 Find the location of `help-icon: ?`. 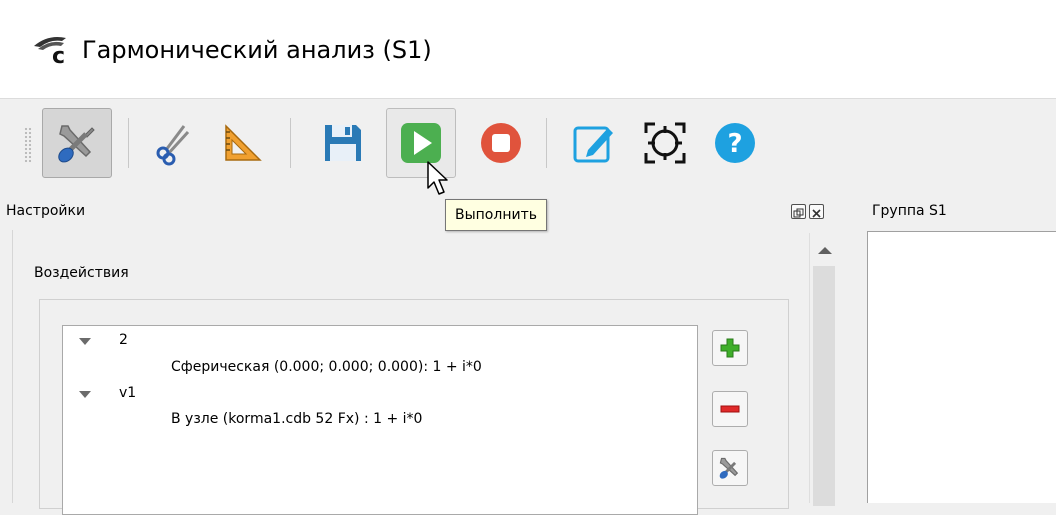

help-icon: ? is located at coordinates (735, 143).